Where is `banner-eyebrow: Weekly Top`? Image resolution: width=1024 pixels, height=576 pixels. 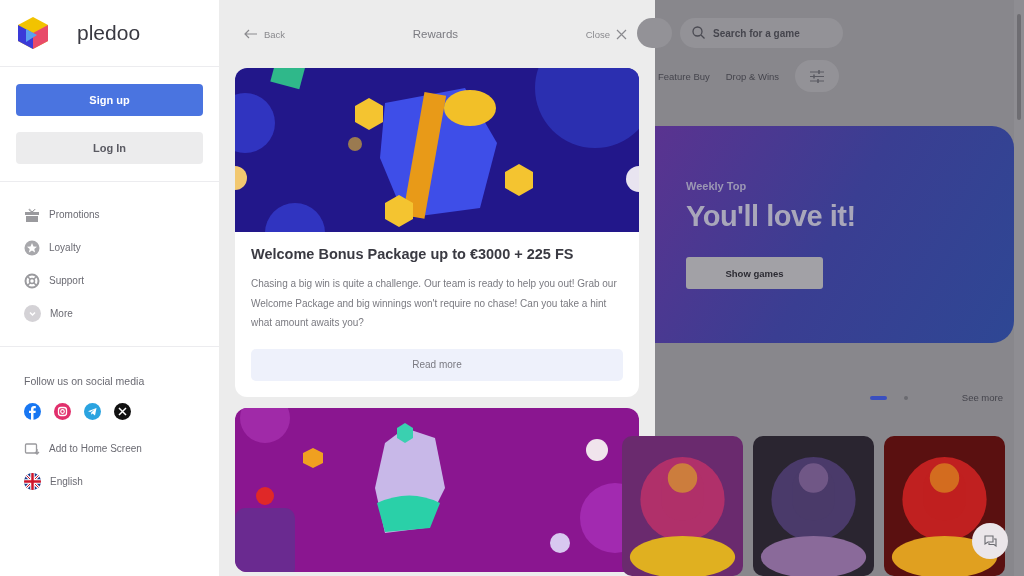
banner-eyebrow: Weekly Top is located at coordinates (717, 186).